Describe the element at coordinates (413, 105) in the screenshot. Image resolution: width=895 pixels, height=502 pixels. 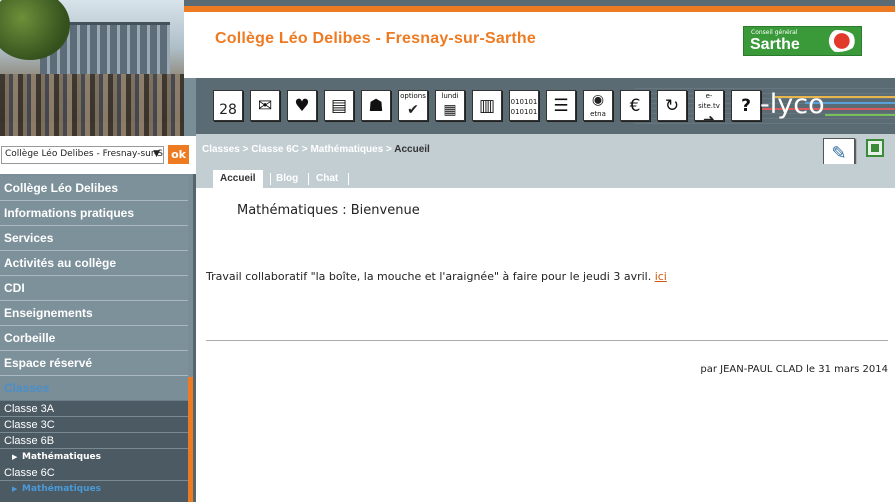
I see `options-icon: options ✔` at that location.